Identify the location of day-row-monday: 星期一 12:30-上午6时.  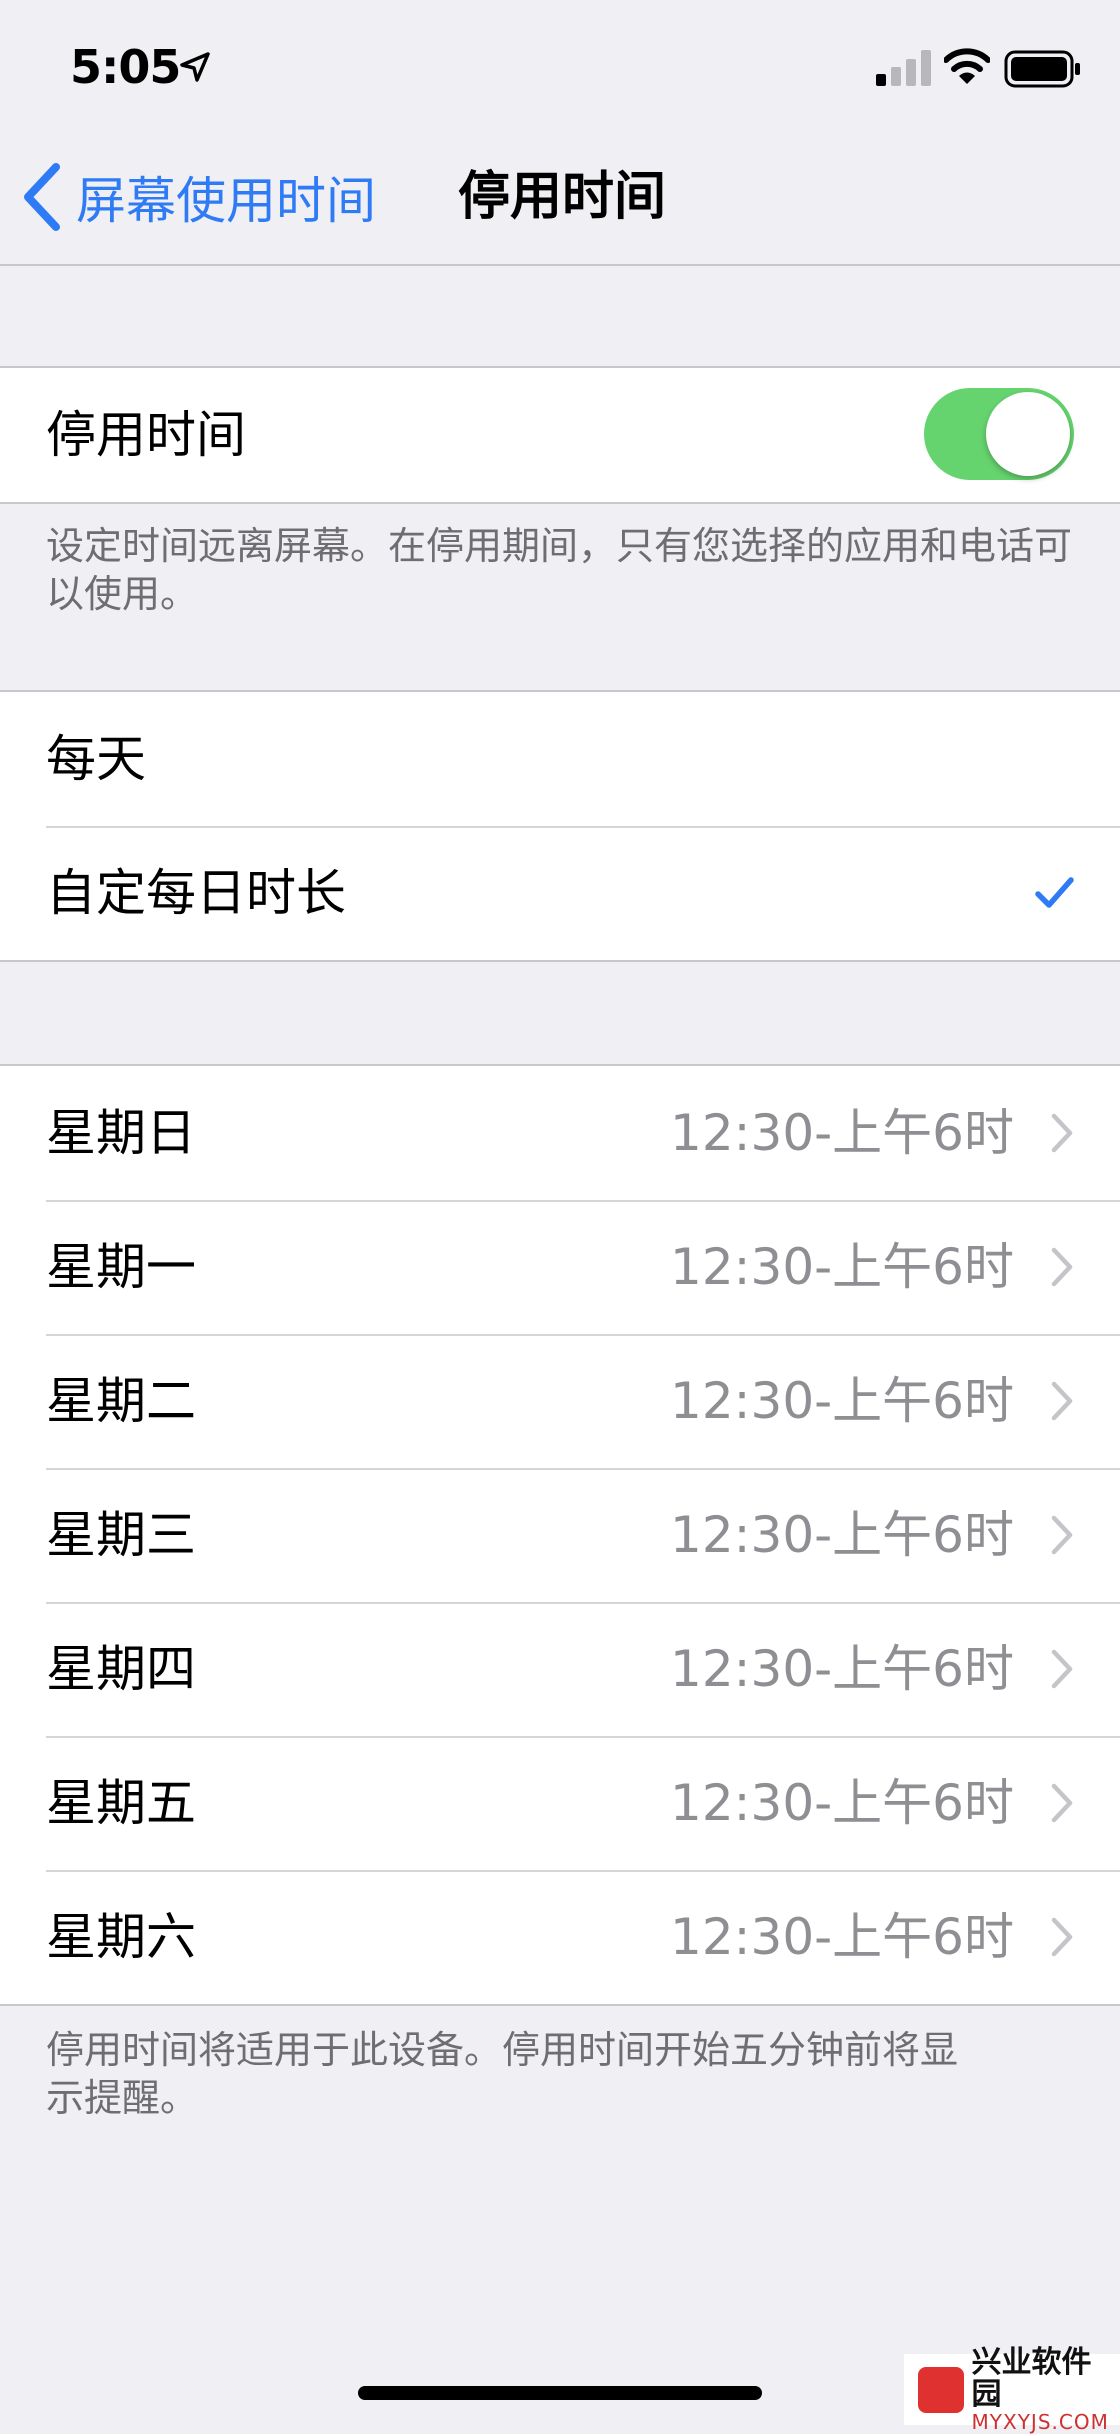
(560, 1267).